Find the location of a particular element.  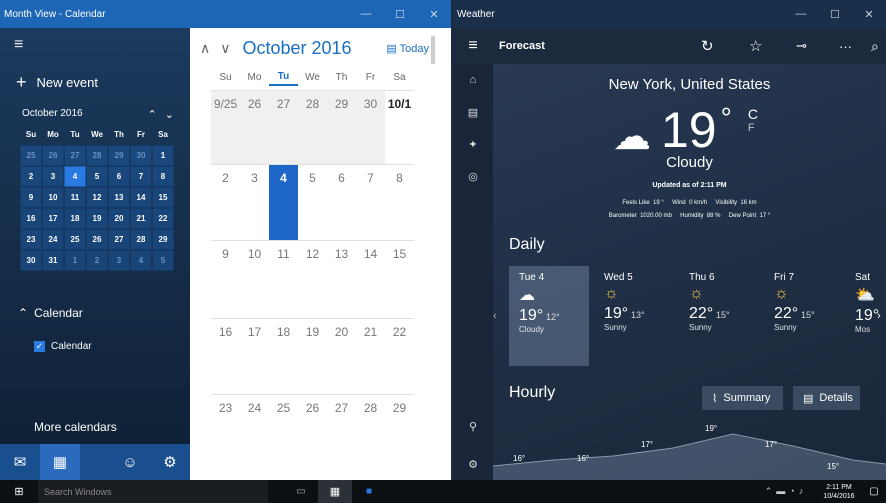

calendar-icon: ▦ is located at coordinates (60, 462).